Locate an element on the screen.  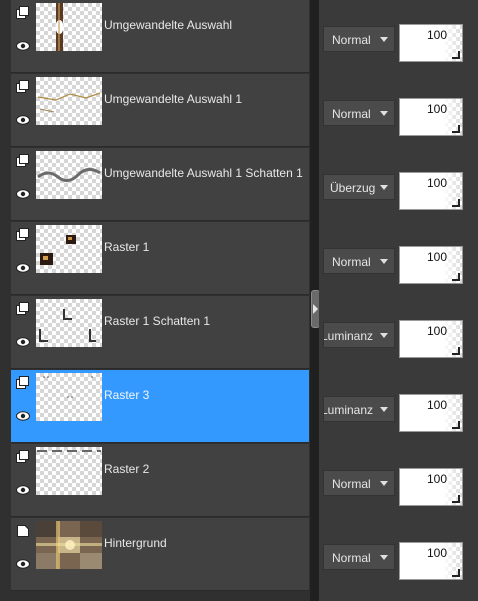
background-layer-icon is located at coordinates (23, 531).